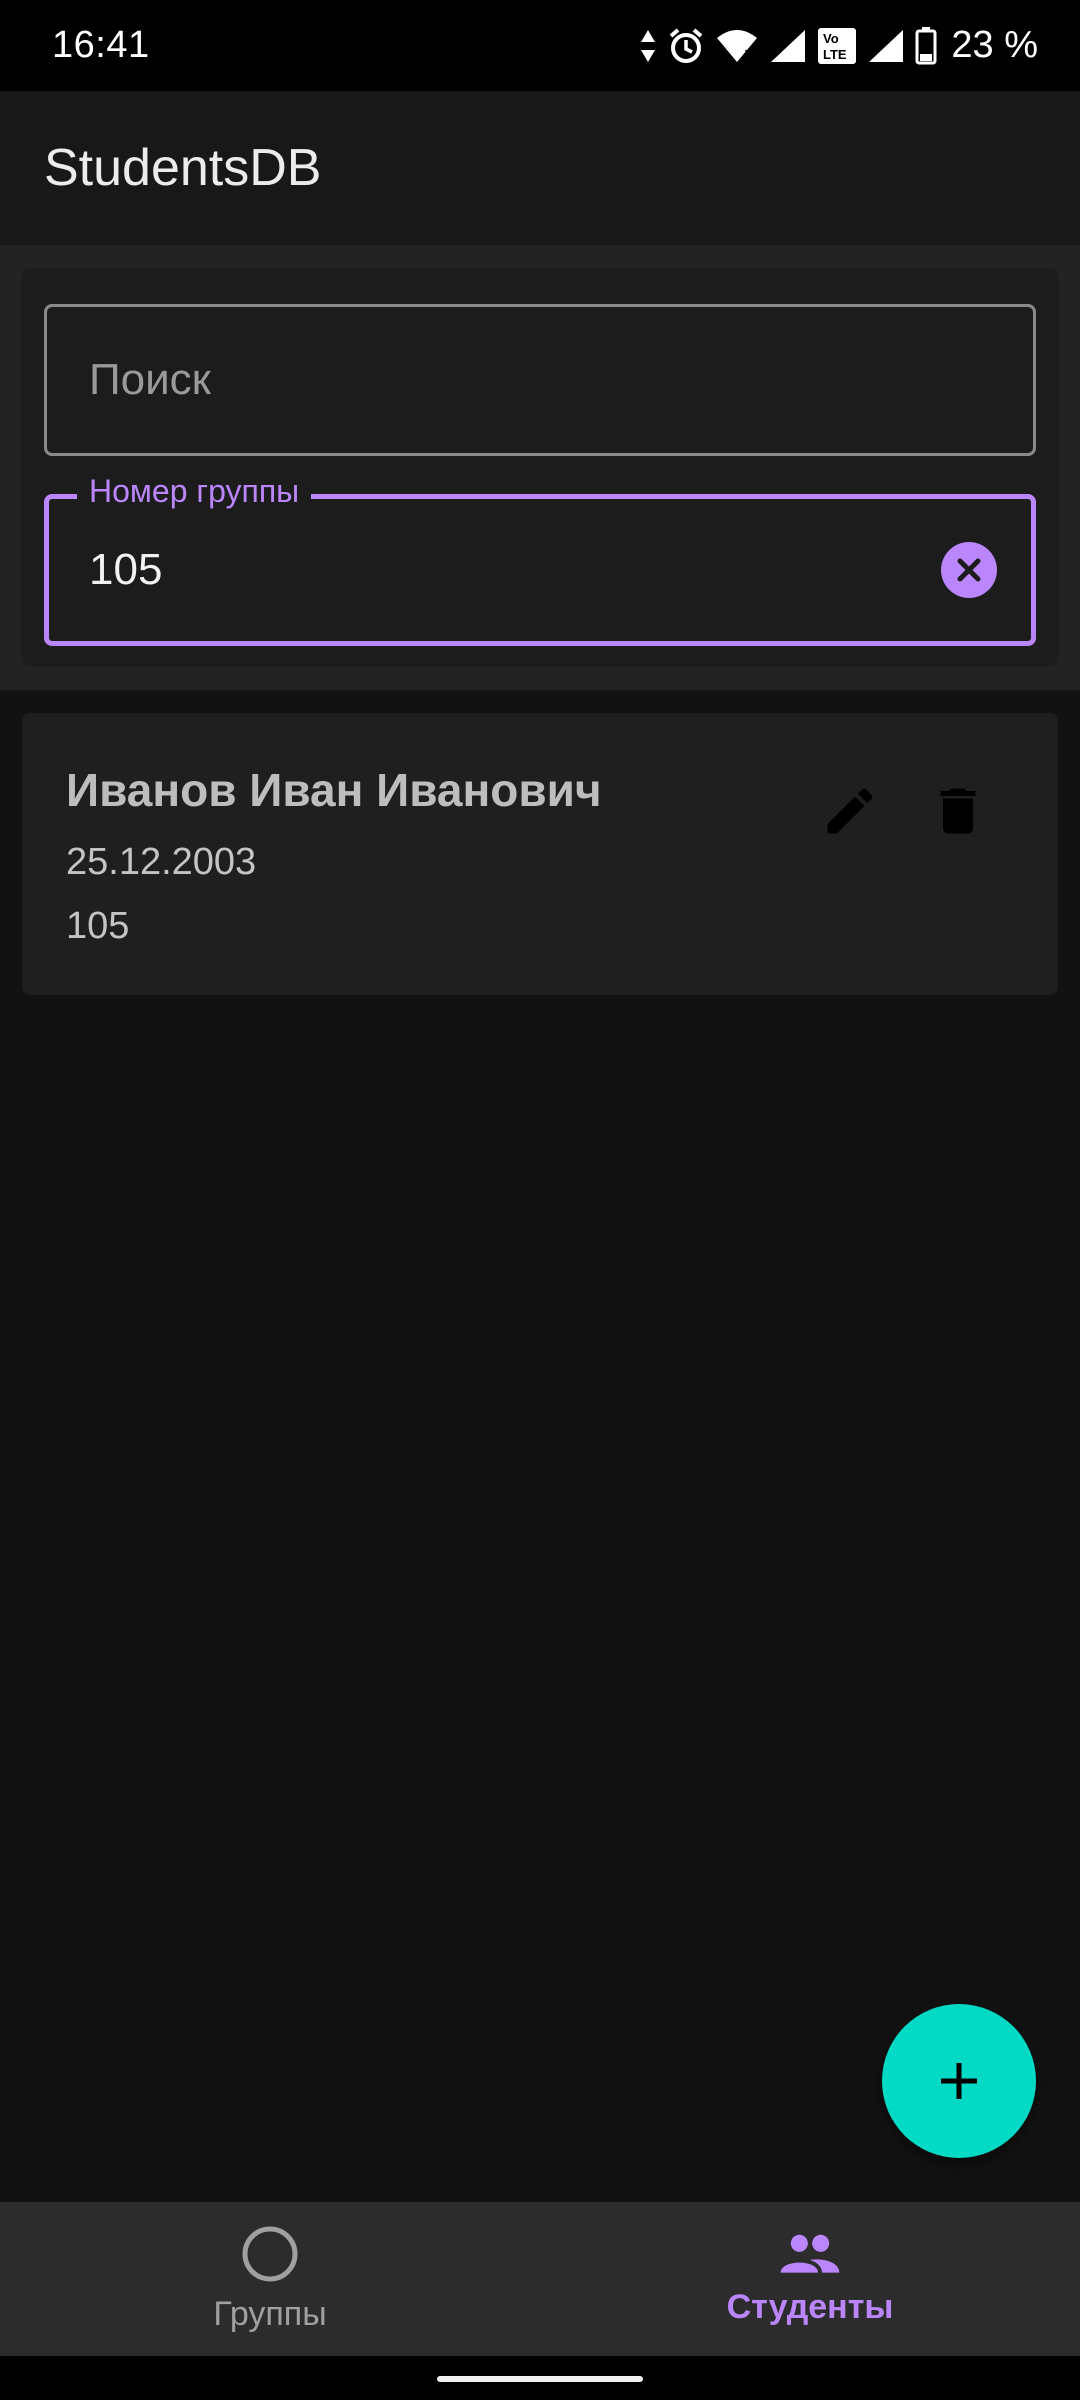 This screenshot has width=1080, height=2400. Describe the element at coordinates (161, 862) in the screenshot. I see `student-birth-date: 25.12.2003` at that location.